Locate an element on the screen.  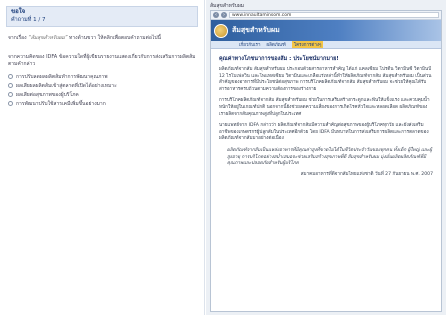
document-title: ส้มสุขสำหรับผม is located at coordinates (227, 6).